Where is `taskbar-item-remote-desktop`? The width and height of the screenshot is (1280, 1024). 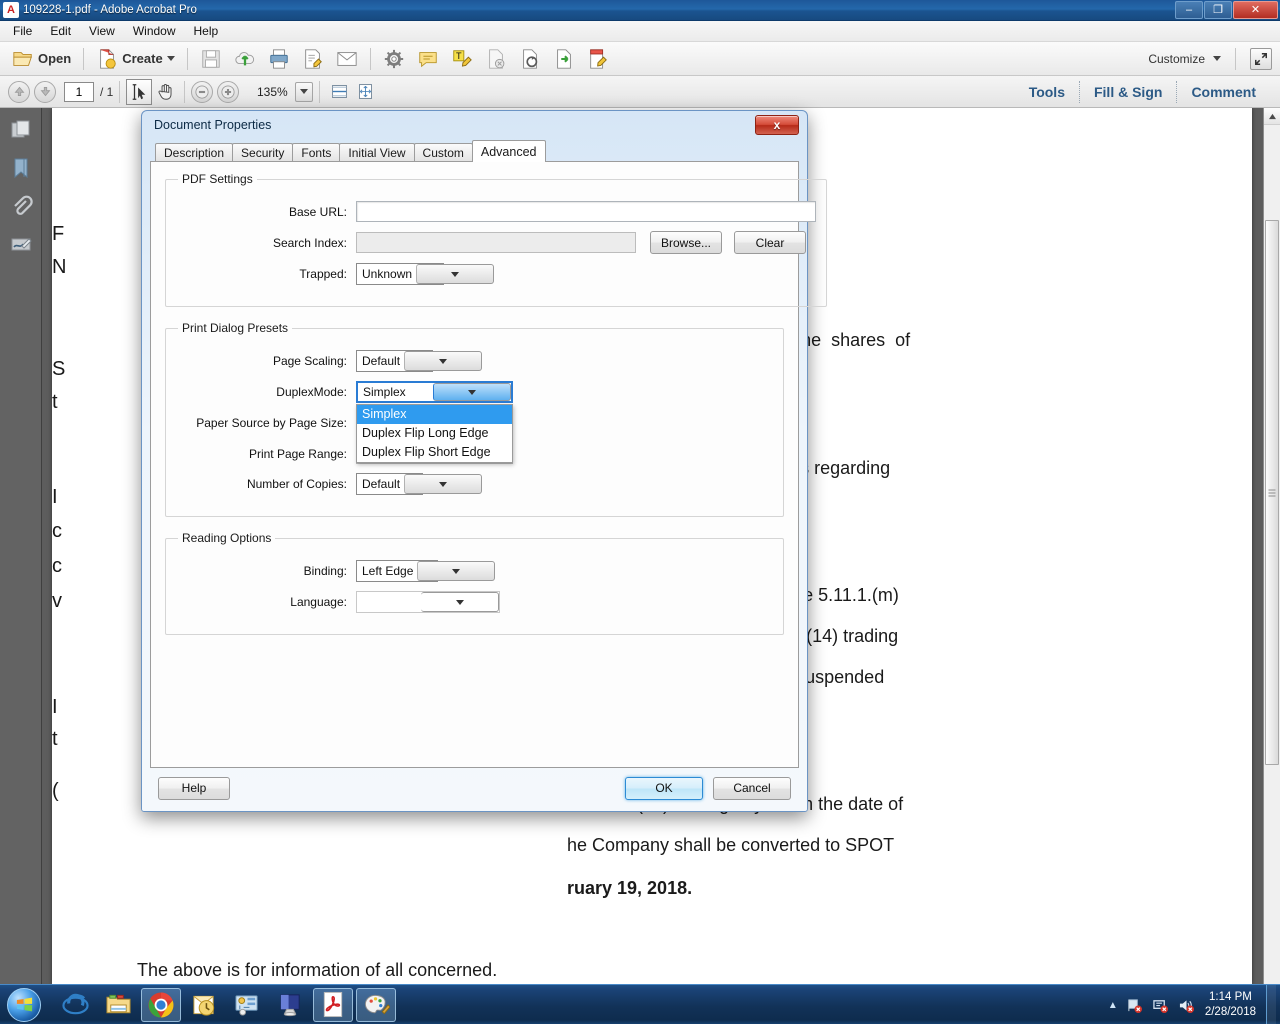
taskbar-item-remote-desktop is located at coordinates (290, 1005).